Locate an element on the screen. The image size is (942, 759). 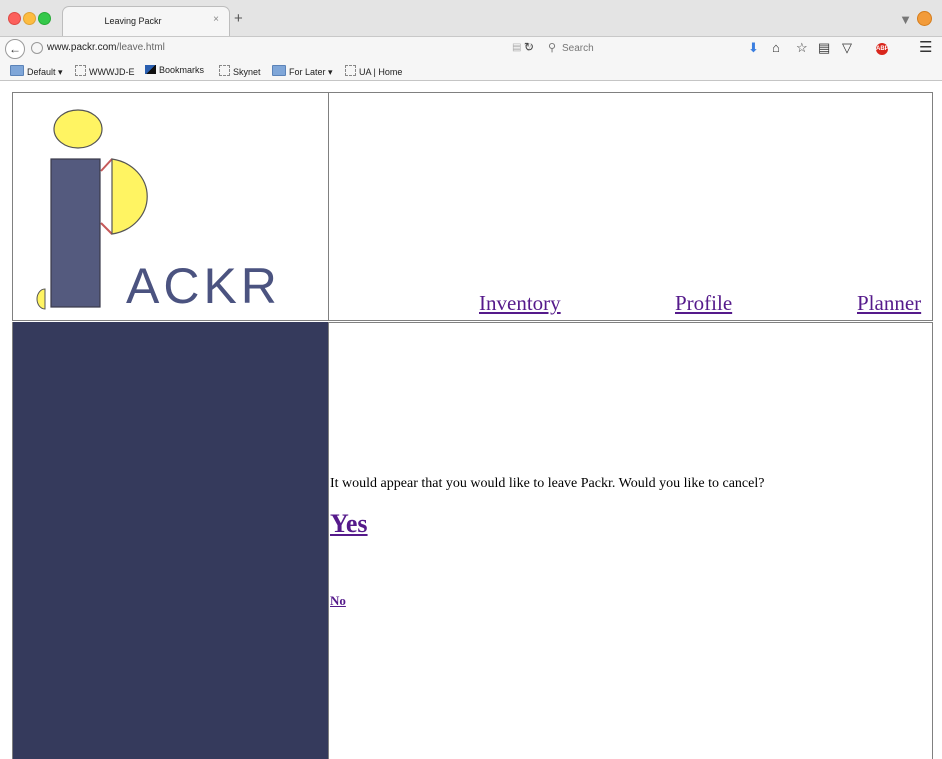
browser-tab: Leaving Packr × is located at coordinates (146, 21).